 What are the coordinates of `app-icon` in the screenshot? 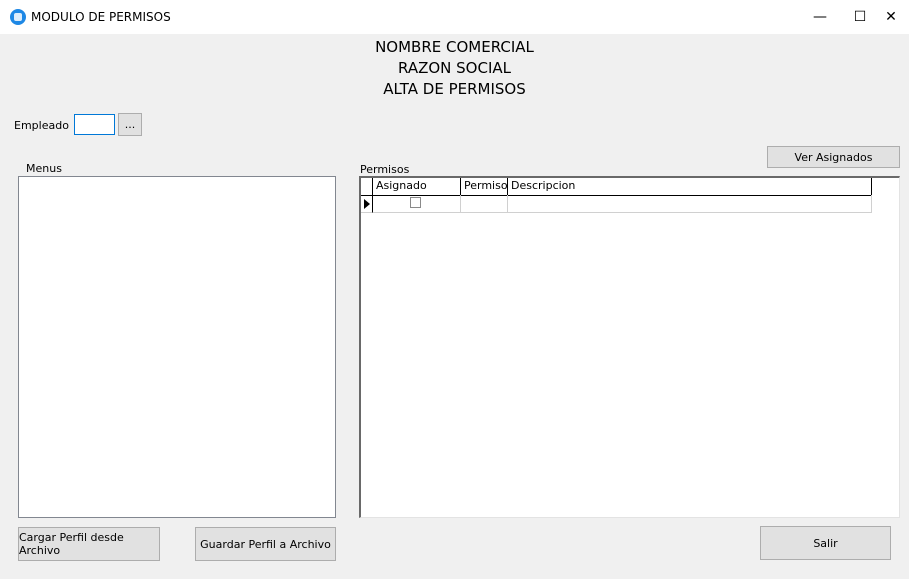 It's located at (18, 17).